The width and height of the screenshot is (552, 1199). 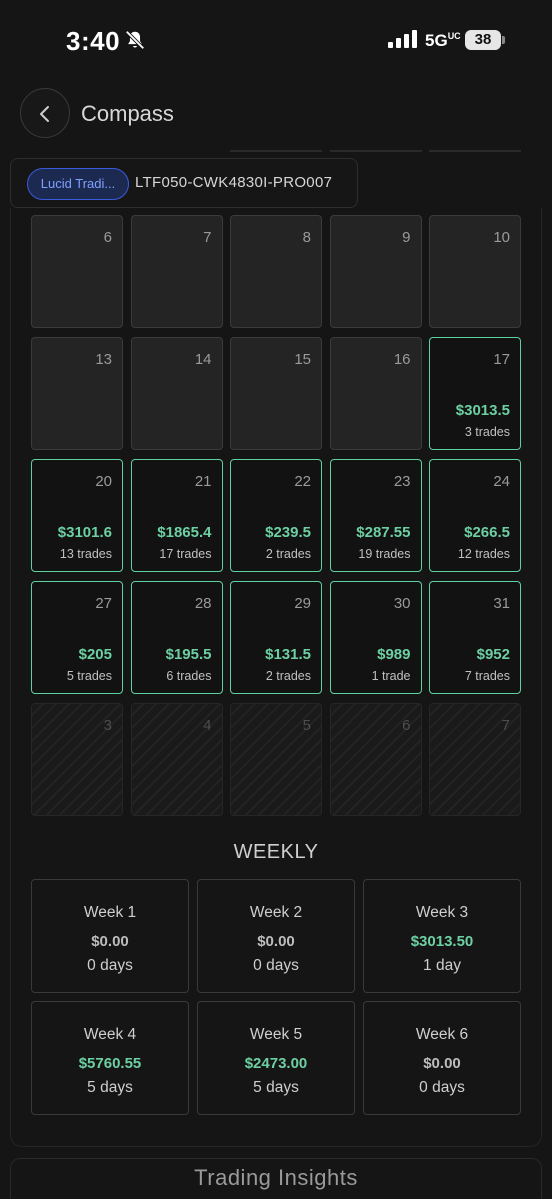 What do you see at coordinates (302, 359) in the screenshot?
I see `day-number: 15` at bounding box center [302, 359].